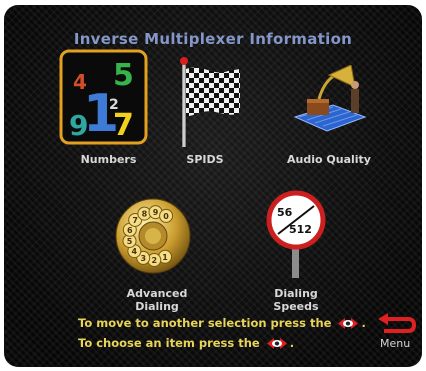 The width and height of the screenshot is (426, 371). I want to click on dialing-speeds-label-line2: Speeds, so click(296, 306).